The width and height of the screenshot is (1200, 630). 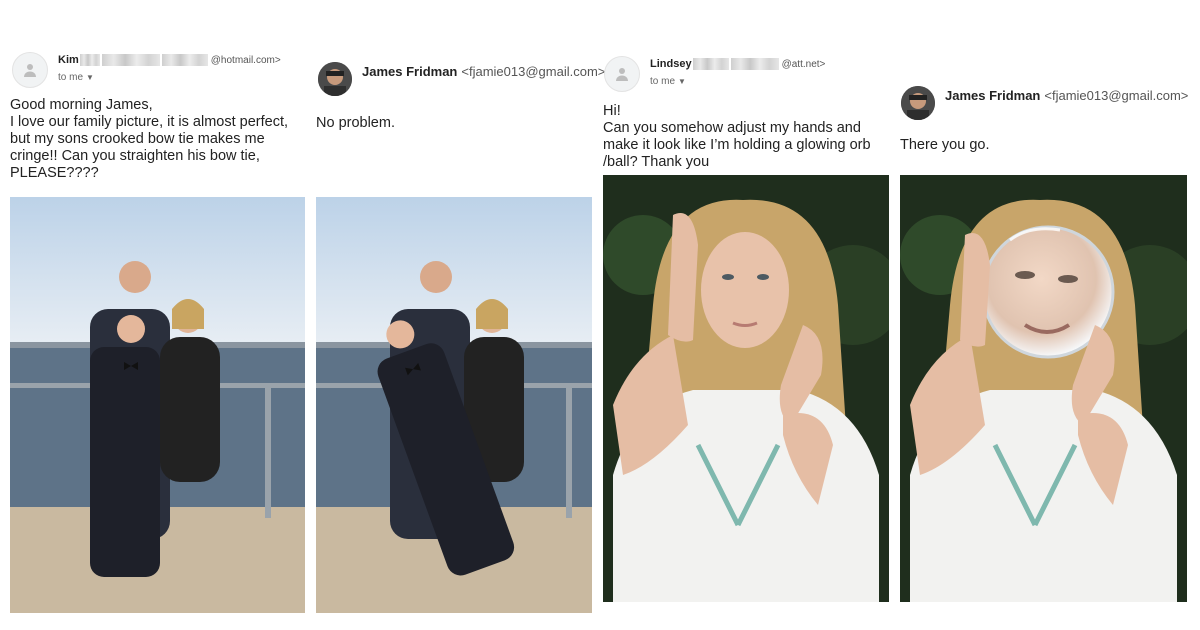 What do you see at coordinates (714, 74) in the screenshot?
I see `email-header-lindsey: Lindsey @att.net> to me ▼` at bounding box center [714, 74].